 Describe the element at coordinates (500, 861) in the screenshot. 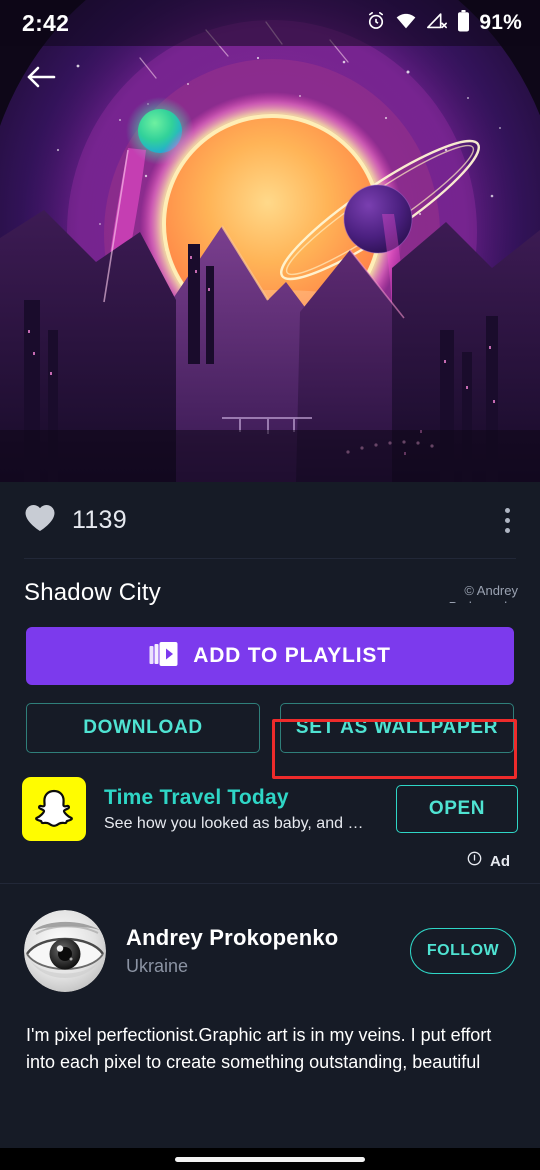

I see `ad-label: Ad` at that location.